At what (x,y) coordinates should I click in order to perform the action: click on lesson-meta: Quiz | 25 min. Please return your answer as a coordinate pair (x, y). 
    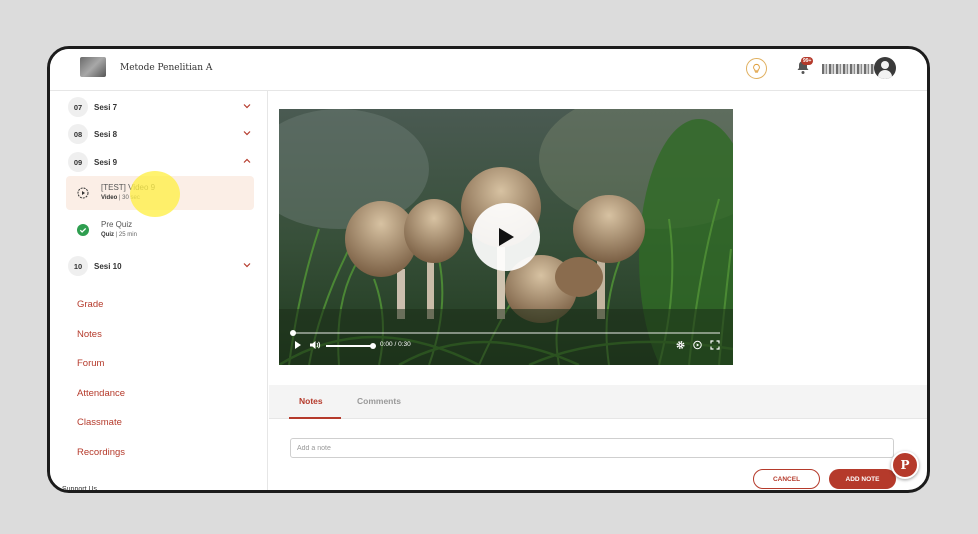
    Looking at the image, I should click on (119, 235).